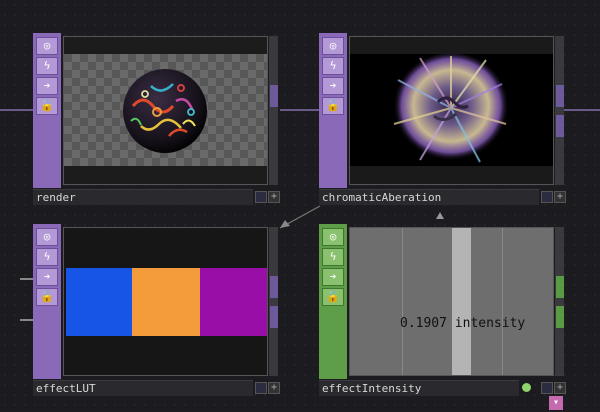 This screenshot has height=412, width=600. Describe the element at coordinates (99, 302) in the screenshot. I see `lut-swatch-blue` at that location.